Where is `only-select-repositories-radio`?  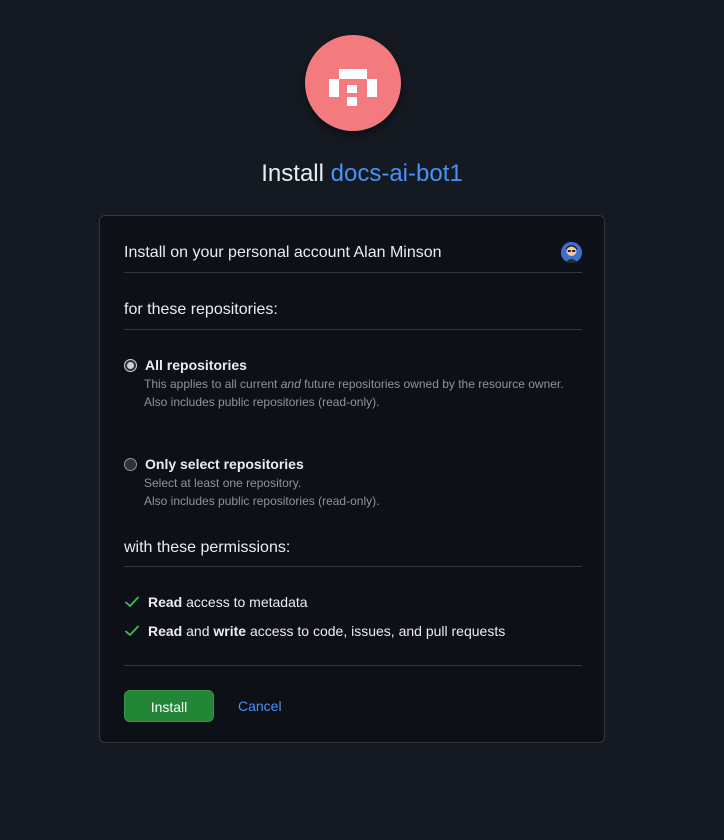 only-select-repositories-radio is located at coordinates (130, 464).